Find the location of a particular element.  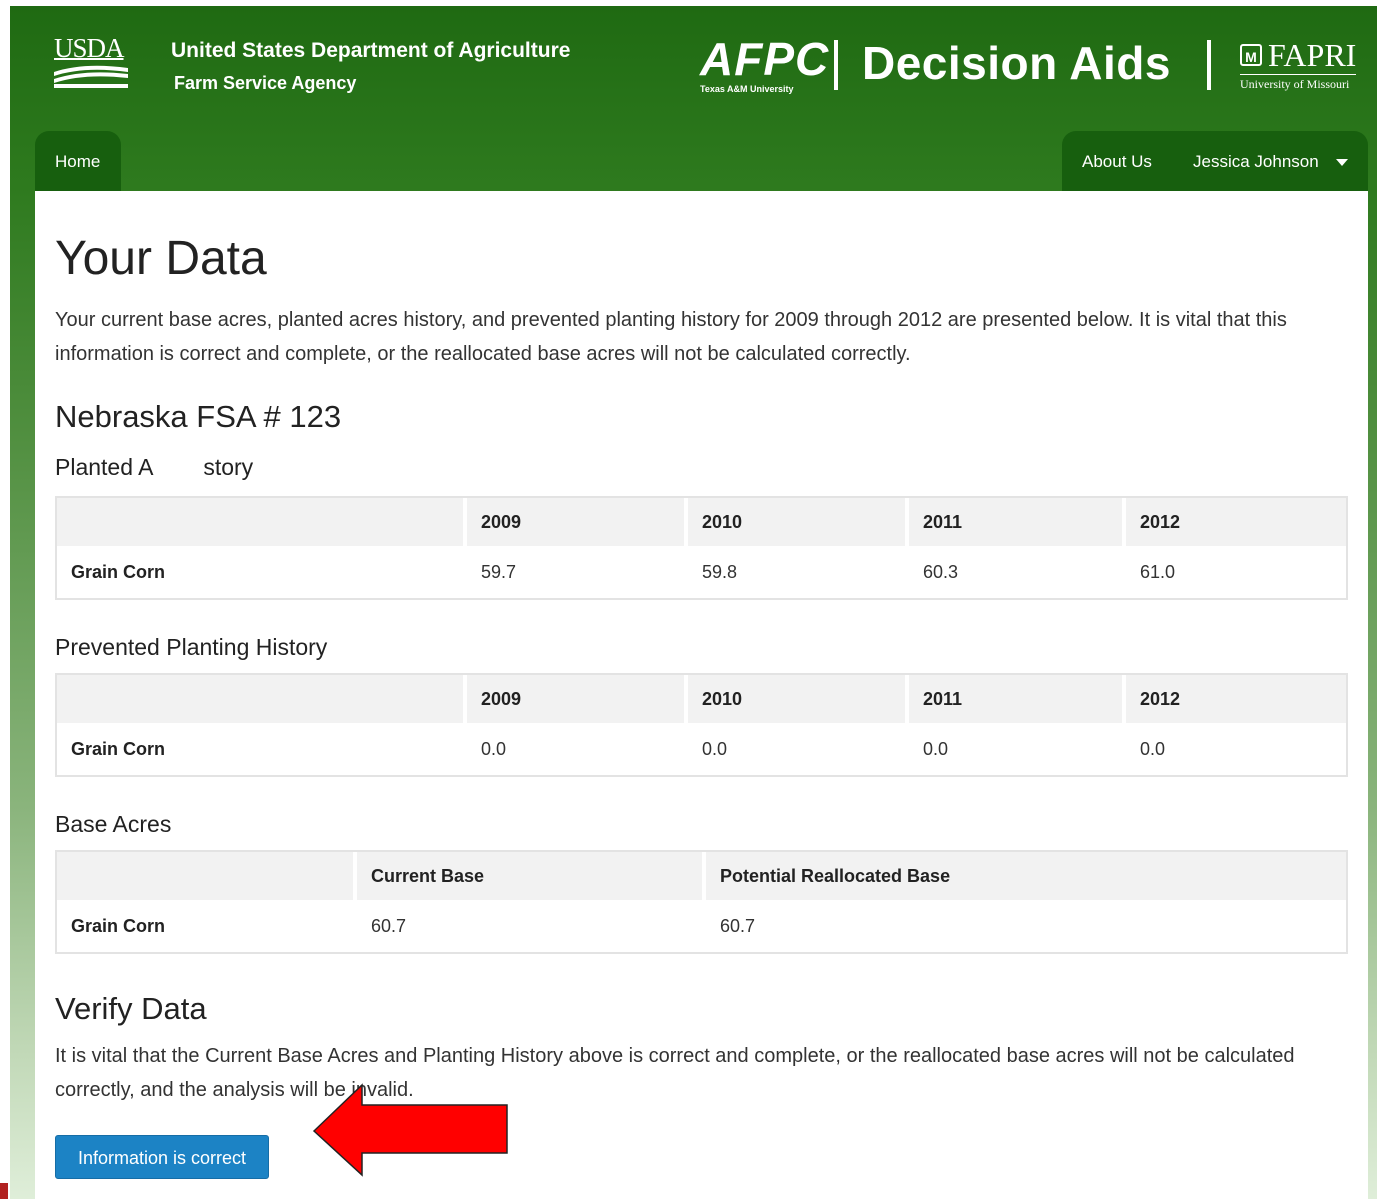

mizzou-shield-icon: M is located at coordinates (1251, 55).